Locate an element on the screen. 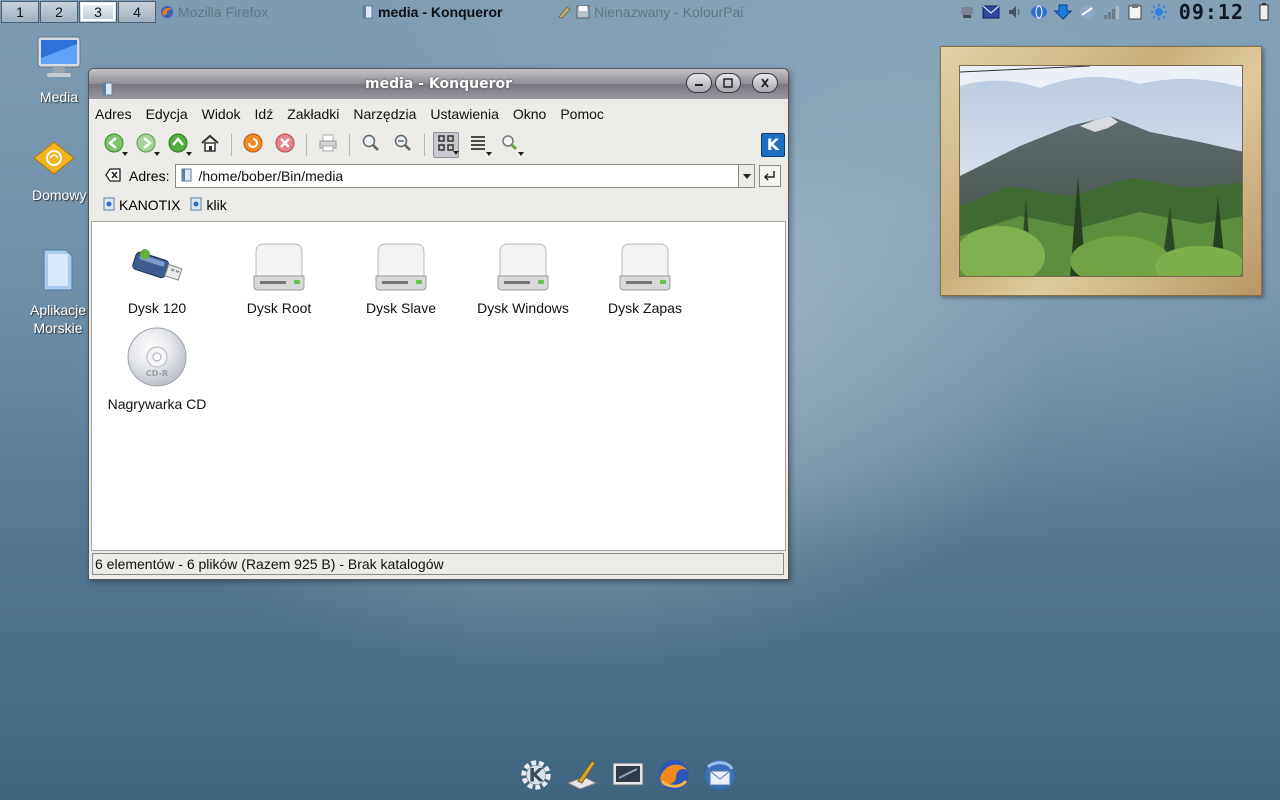 The width and height of the screenshot is (1280, 800). reload-button is located at coordinates (253, 145).